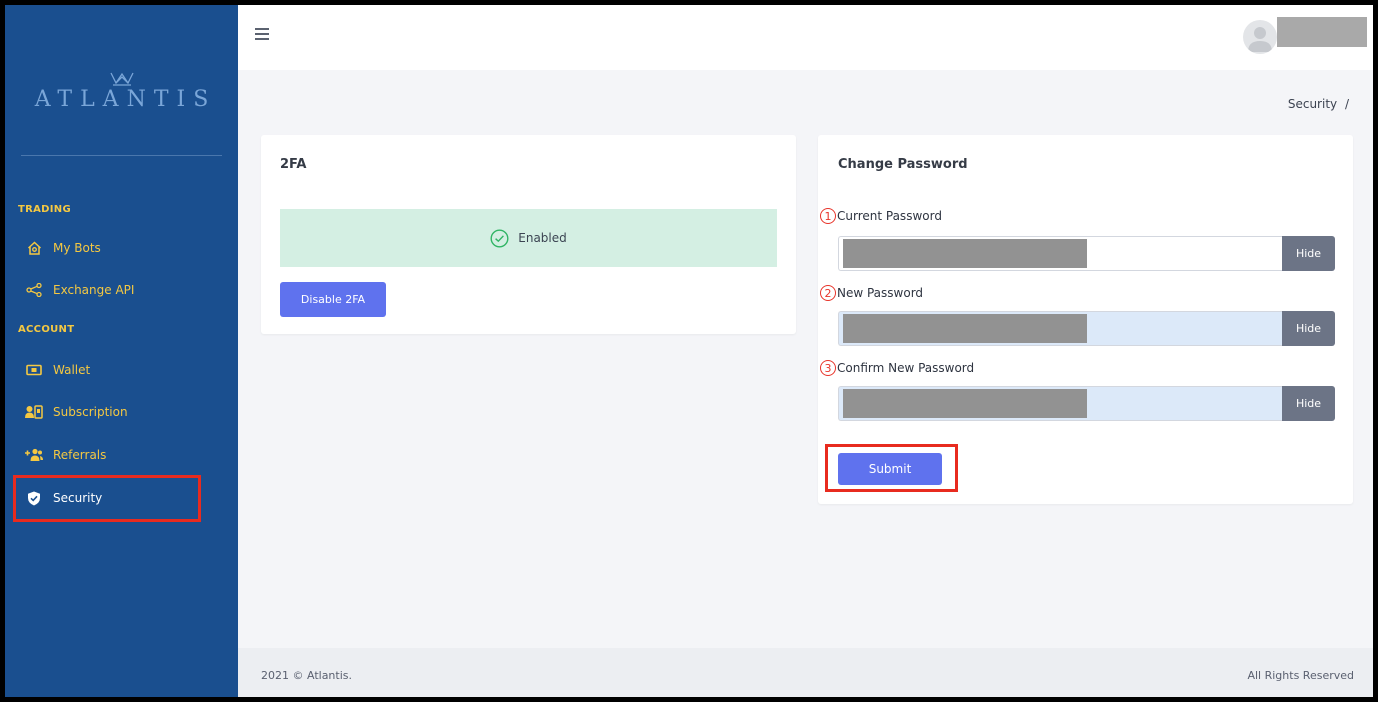  I want to click on current-password-field: Hide, so click(1086, 253).